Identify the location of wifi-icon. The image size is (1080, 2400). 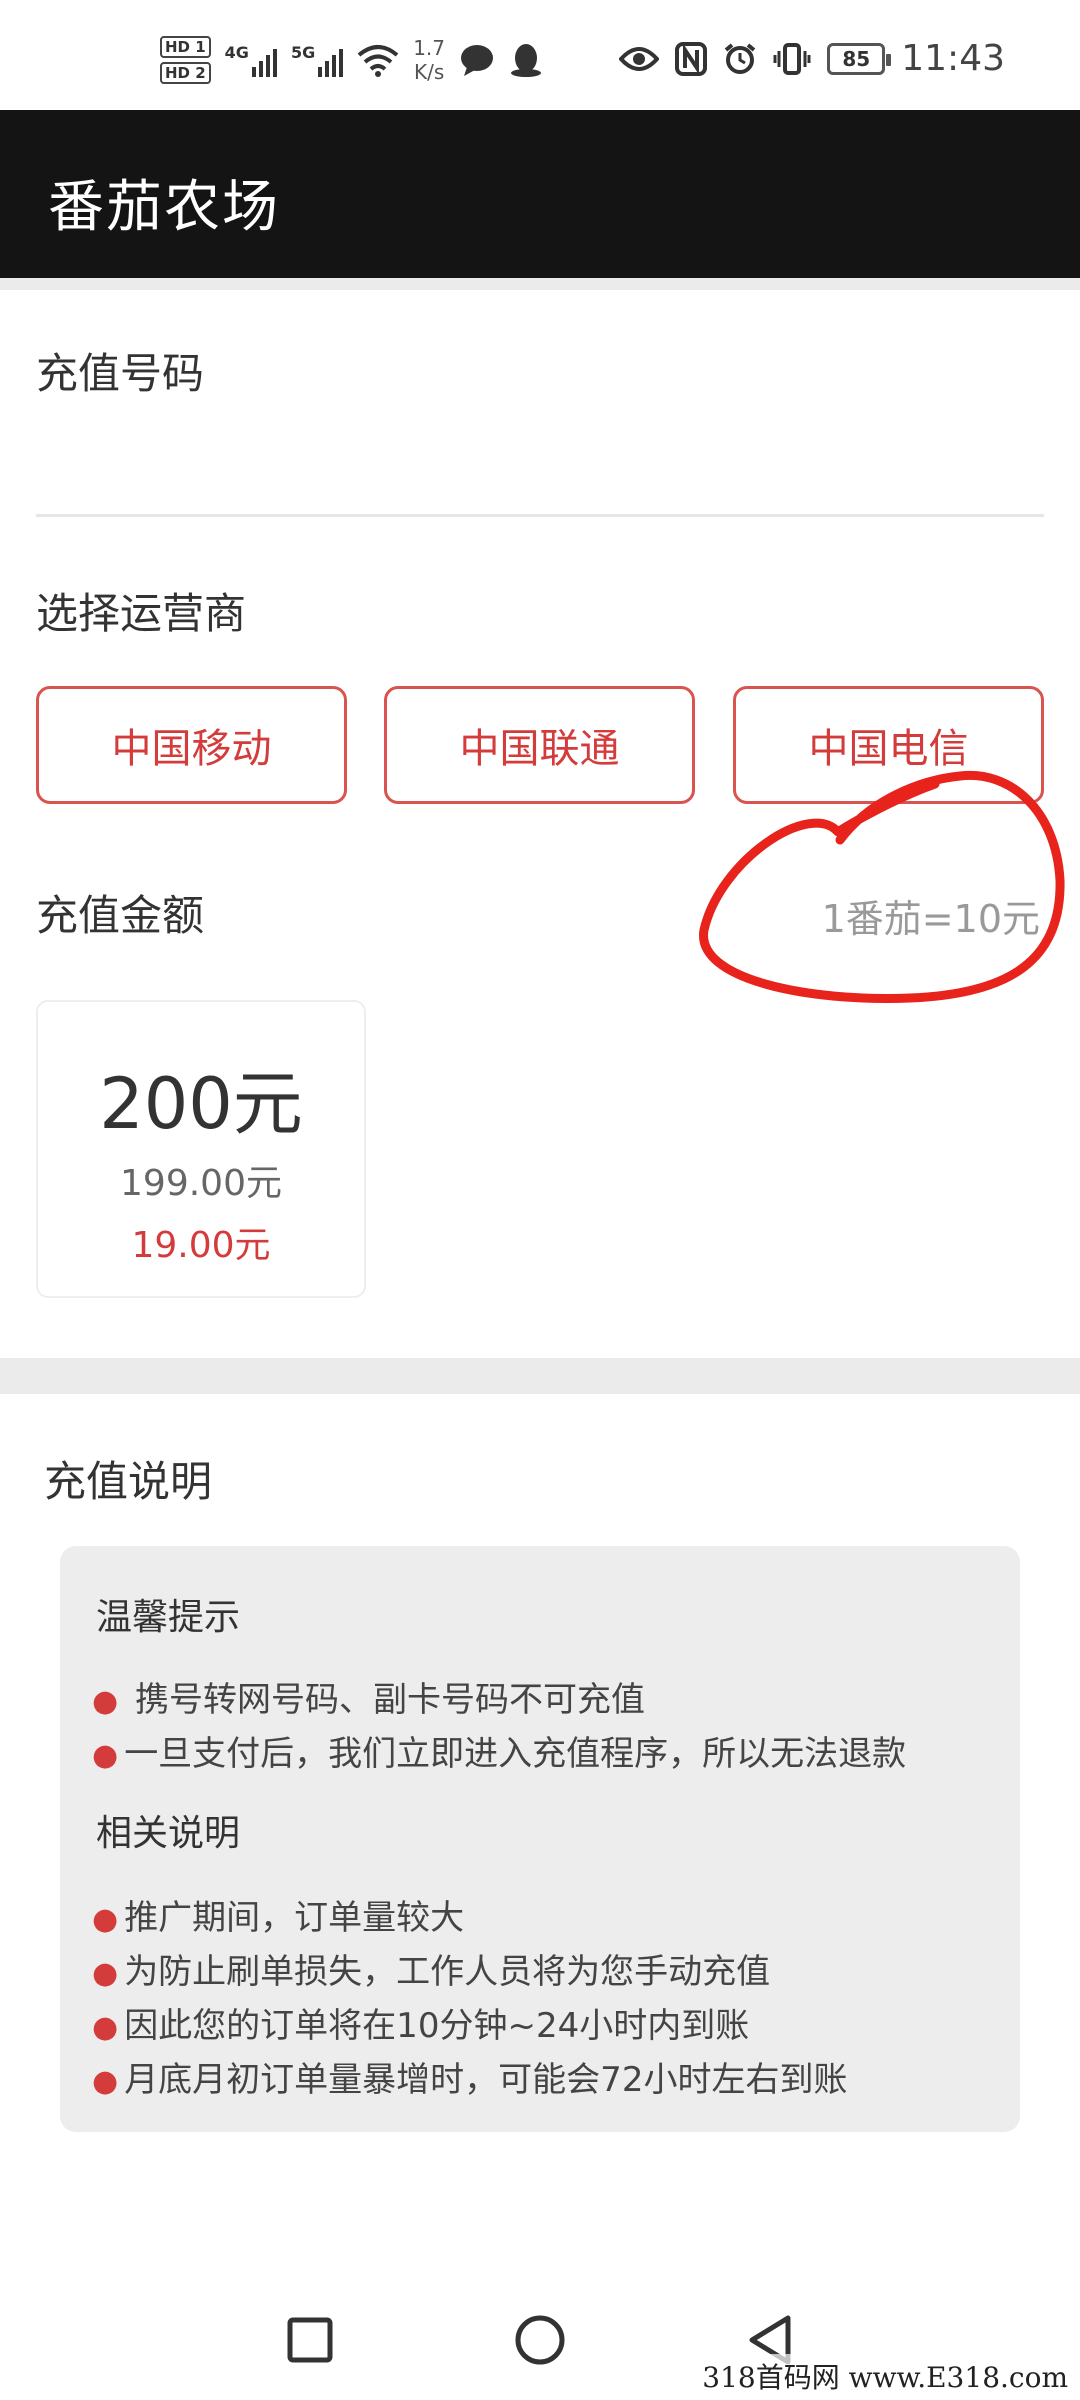
(378, 61).